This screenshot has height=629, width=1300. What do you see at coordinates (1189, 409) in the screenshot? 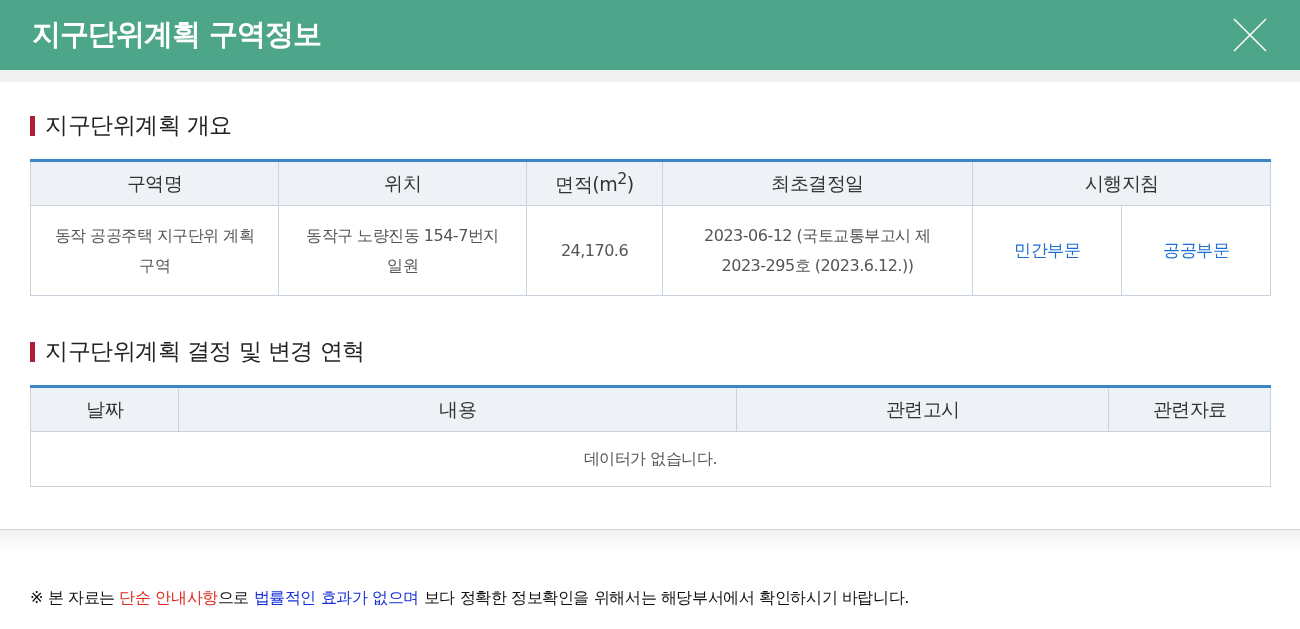
I see `column-header: 관련자료` at bounding box center [1189, 409].